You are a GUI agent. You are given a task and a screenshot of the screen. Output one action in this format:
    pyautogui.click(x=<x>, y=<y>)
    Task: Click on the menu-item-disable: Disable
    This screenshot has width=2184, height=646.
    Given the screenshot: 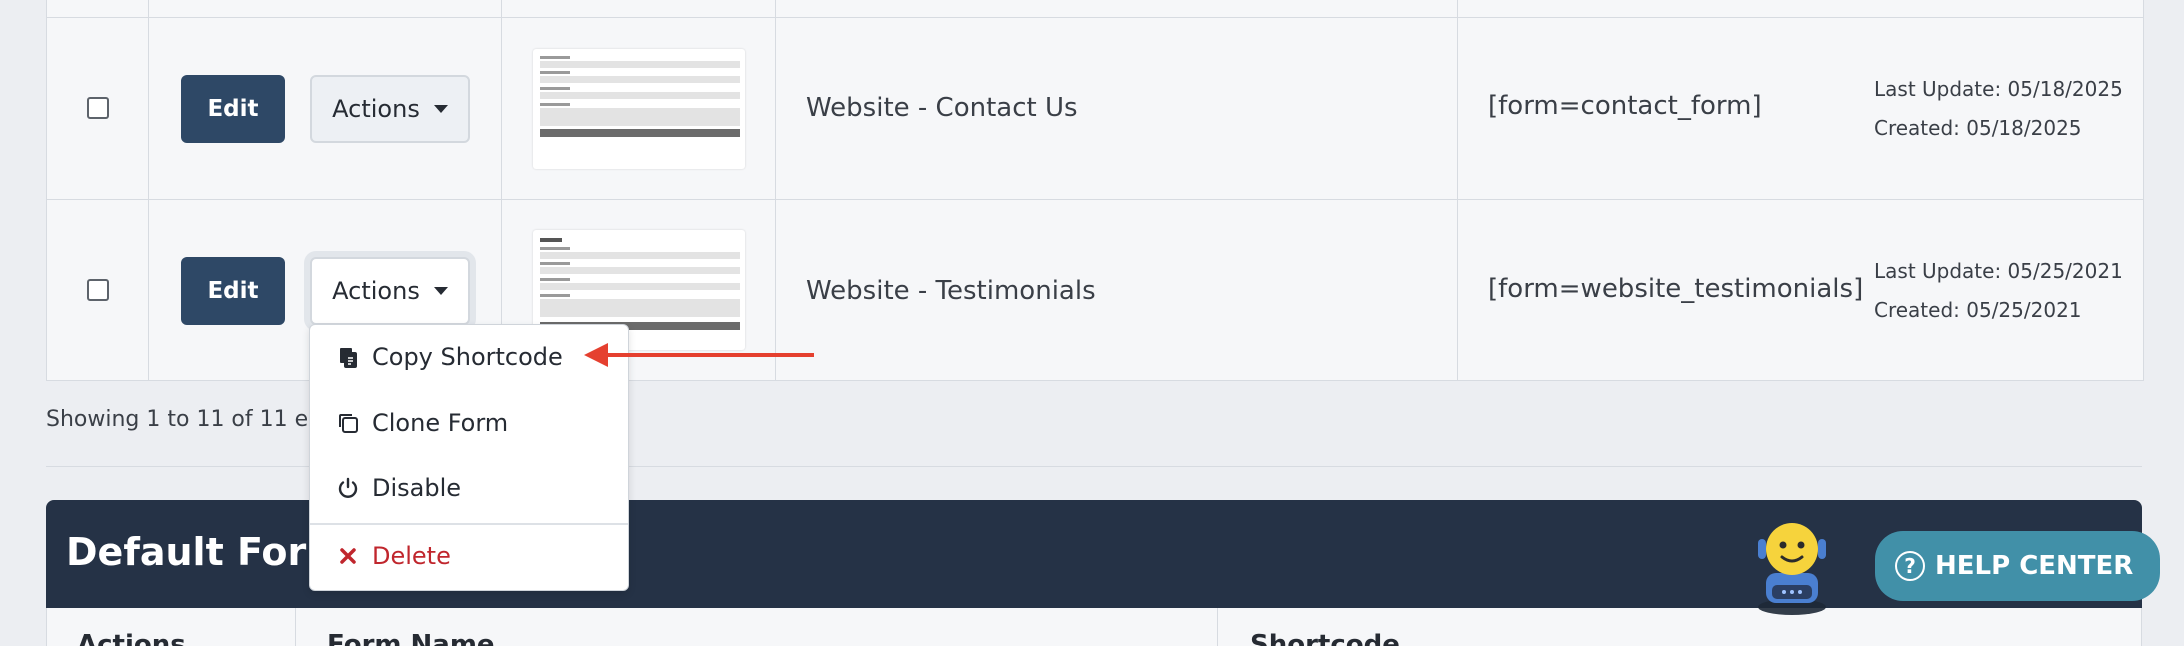 What is the action you would take?
    pyautogui.click(x=398, y=488)
    